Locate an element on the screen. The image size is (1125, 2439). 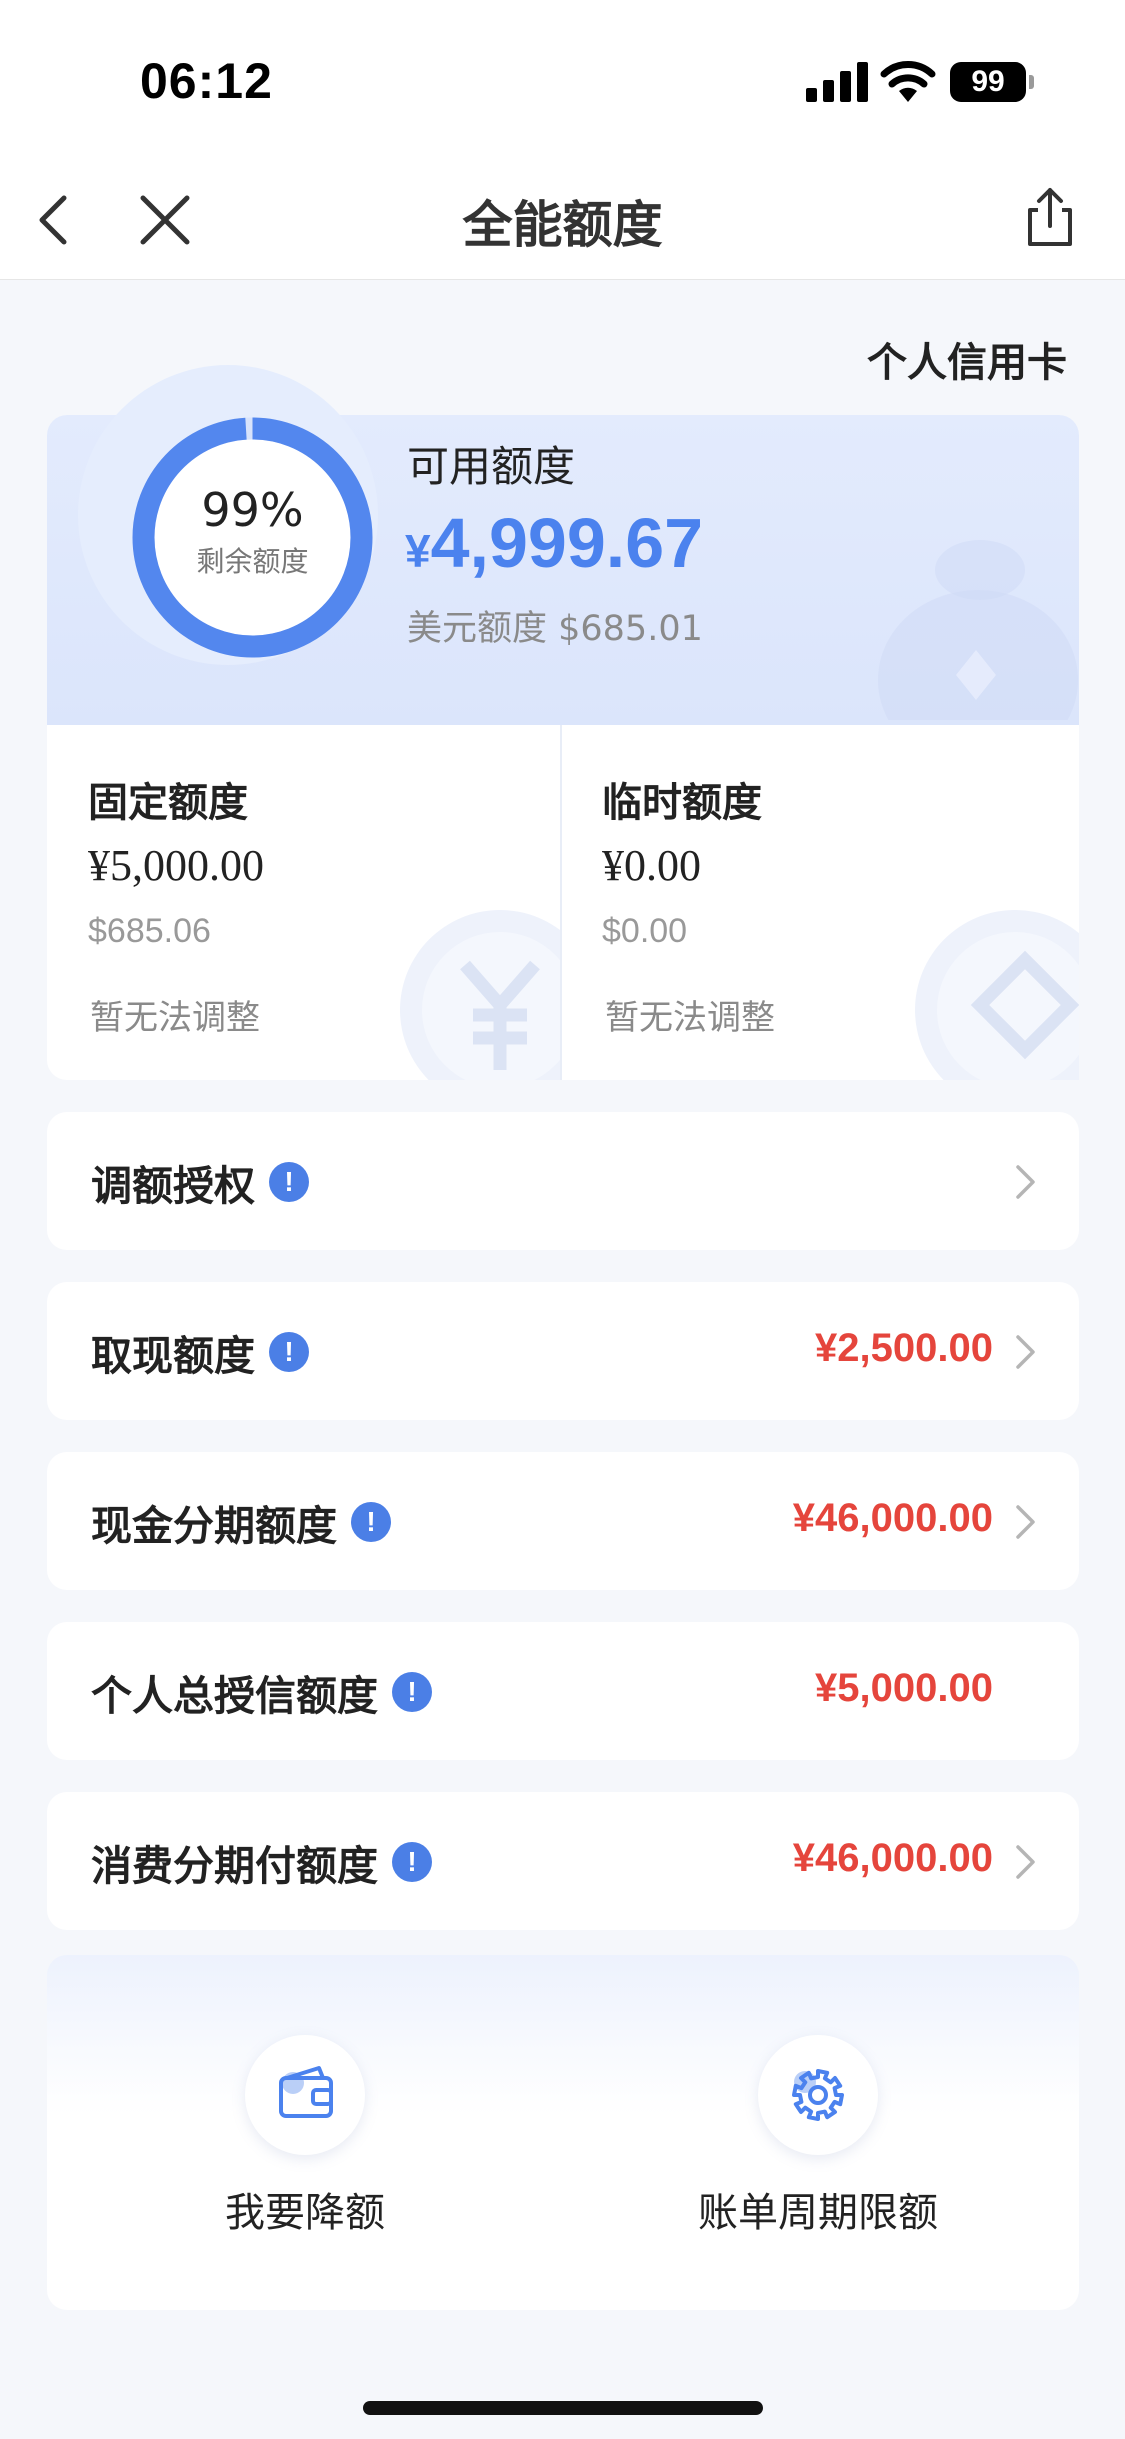
gear-icon is located at coordinates (818, 2095).